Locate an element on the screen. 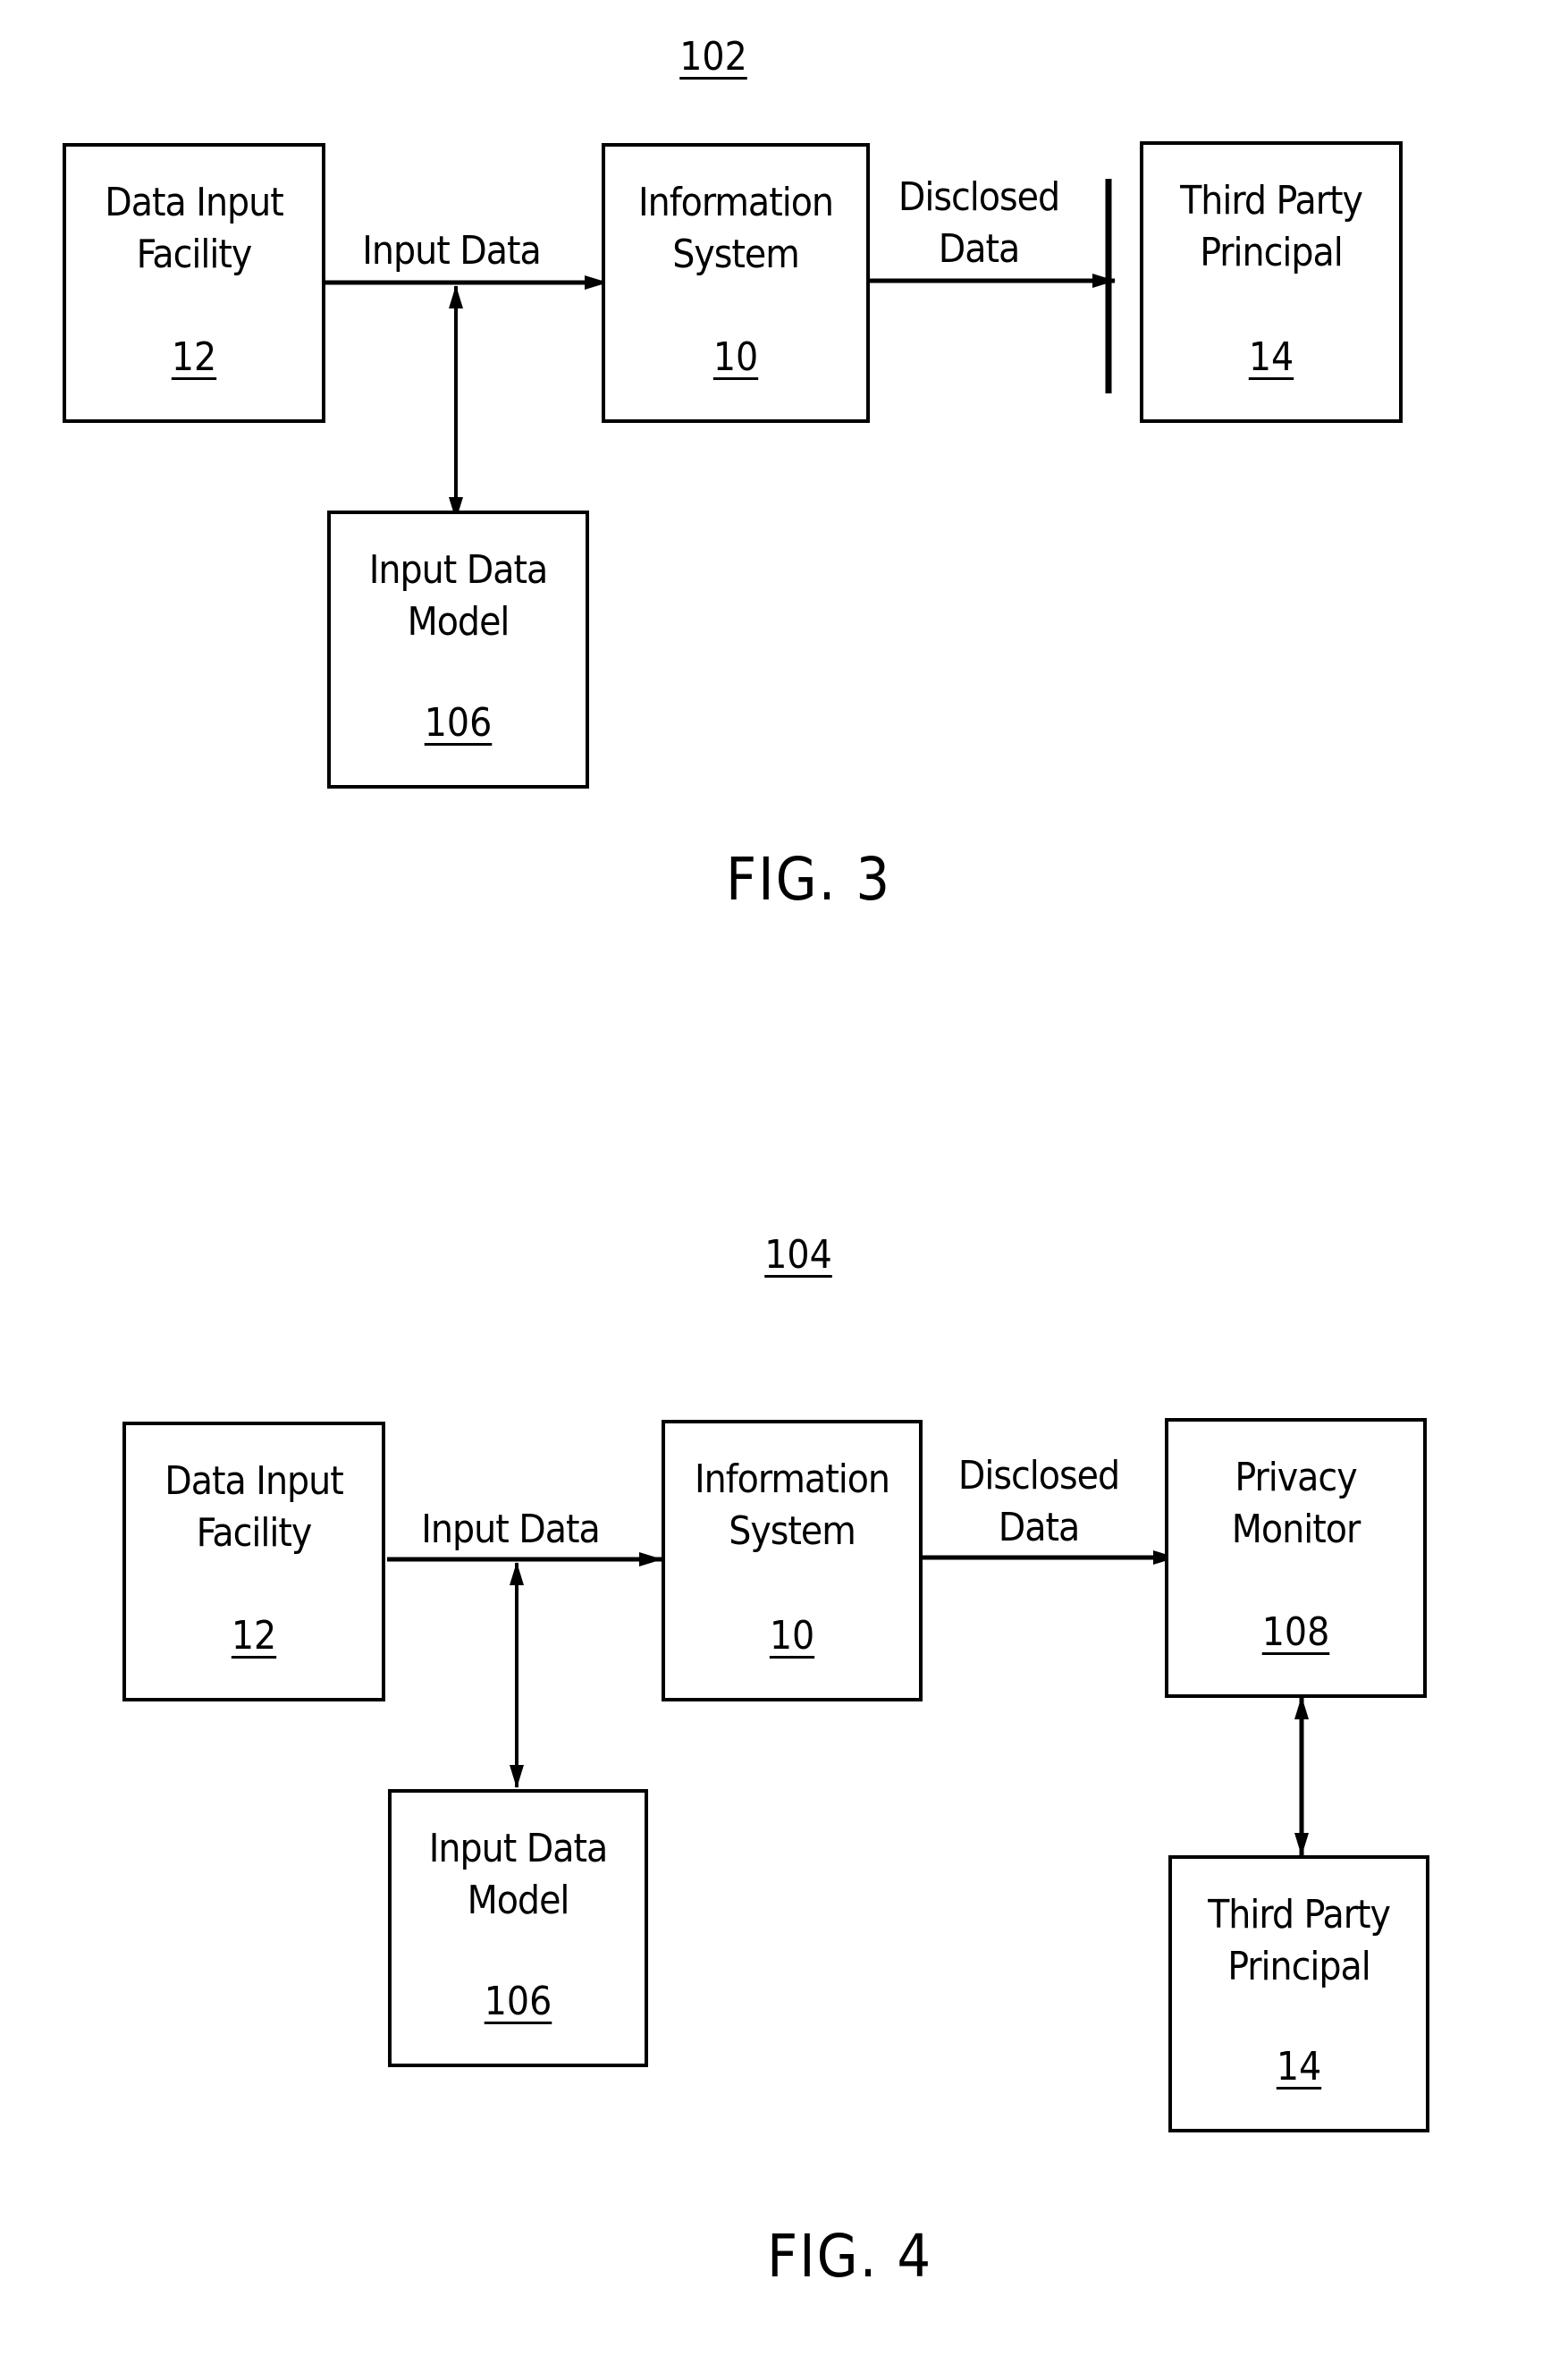  fig4-information-system-box: Information System 10 is located at coordinates (792, 1560).